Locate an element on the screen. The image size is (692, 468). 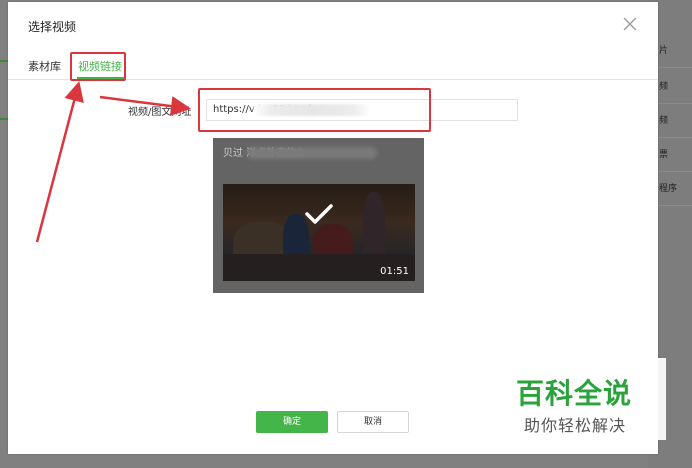
confirm-button: 确定 is located at coordinates (292, 422).